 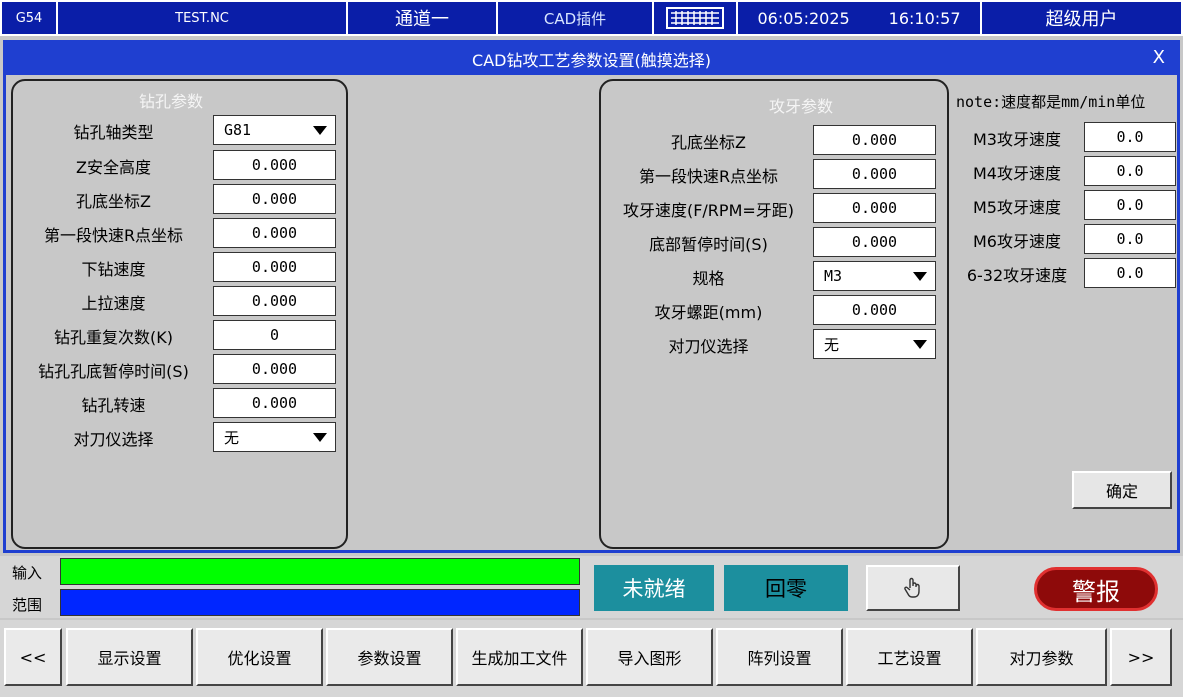 What do you see at coordinates (1141, 657) in the screenshot?
I see `page-next-button: >>` at bounding box center [1141, 657].